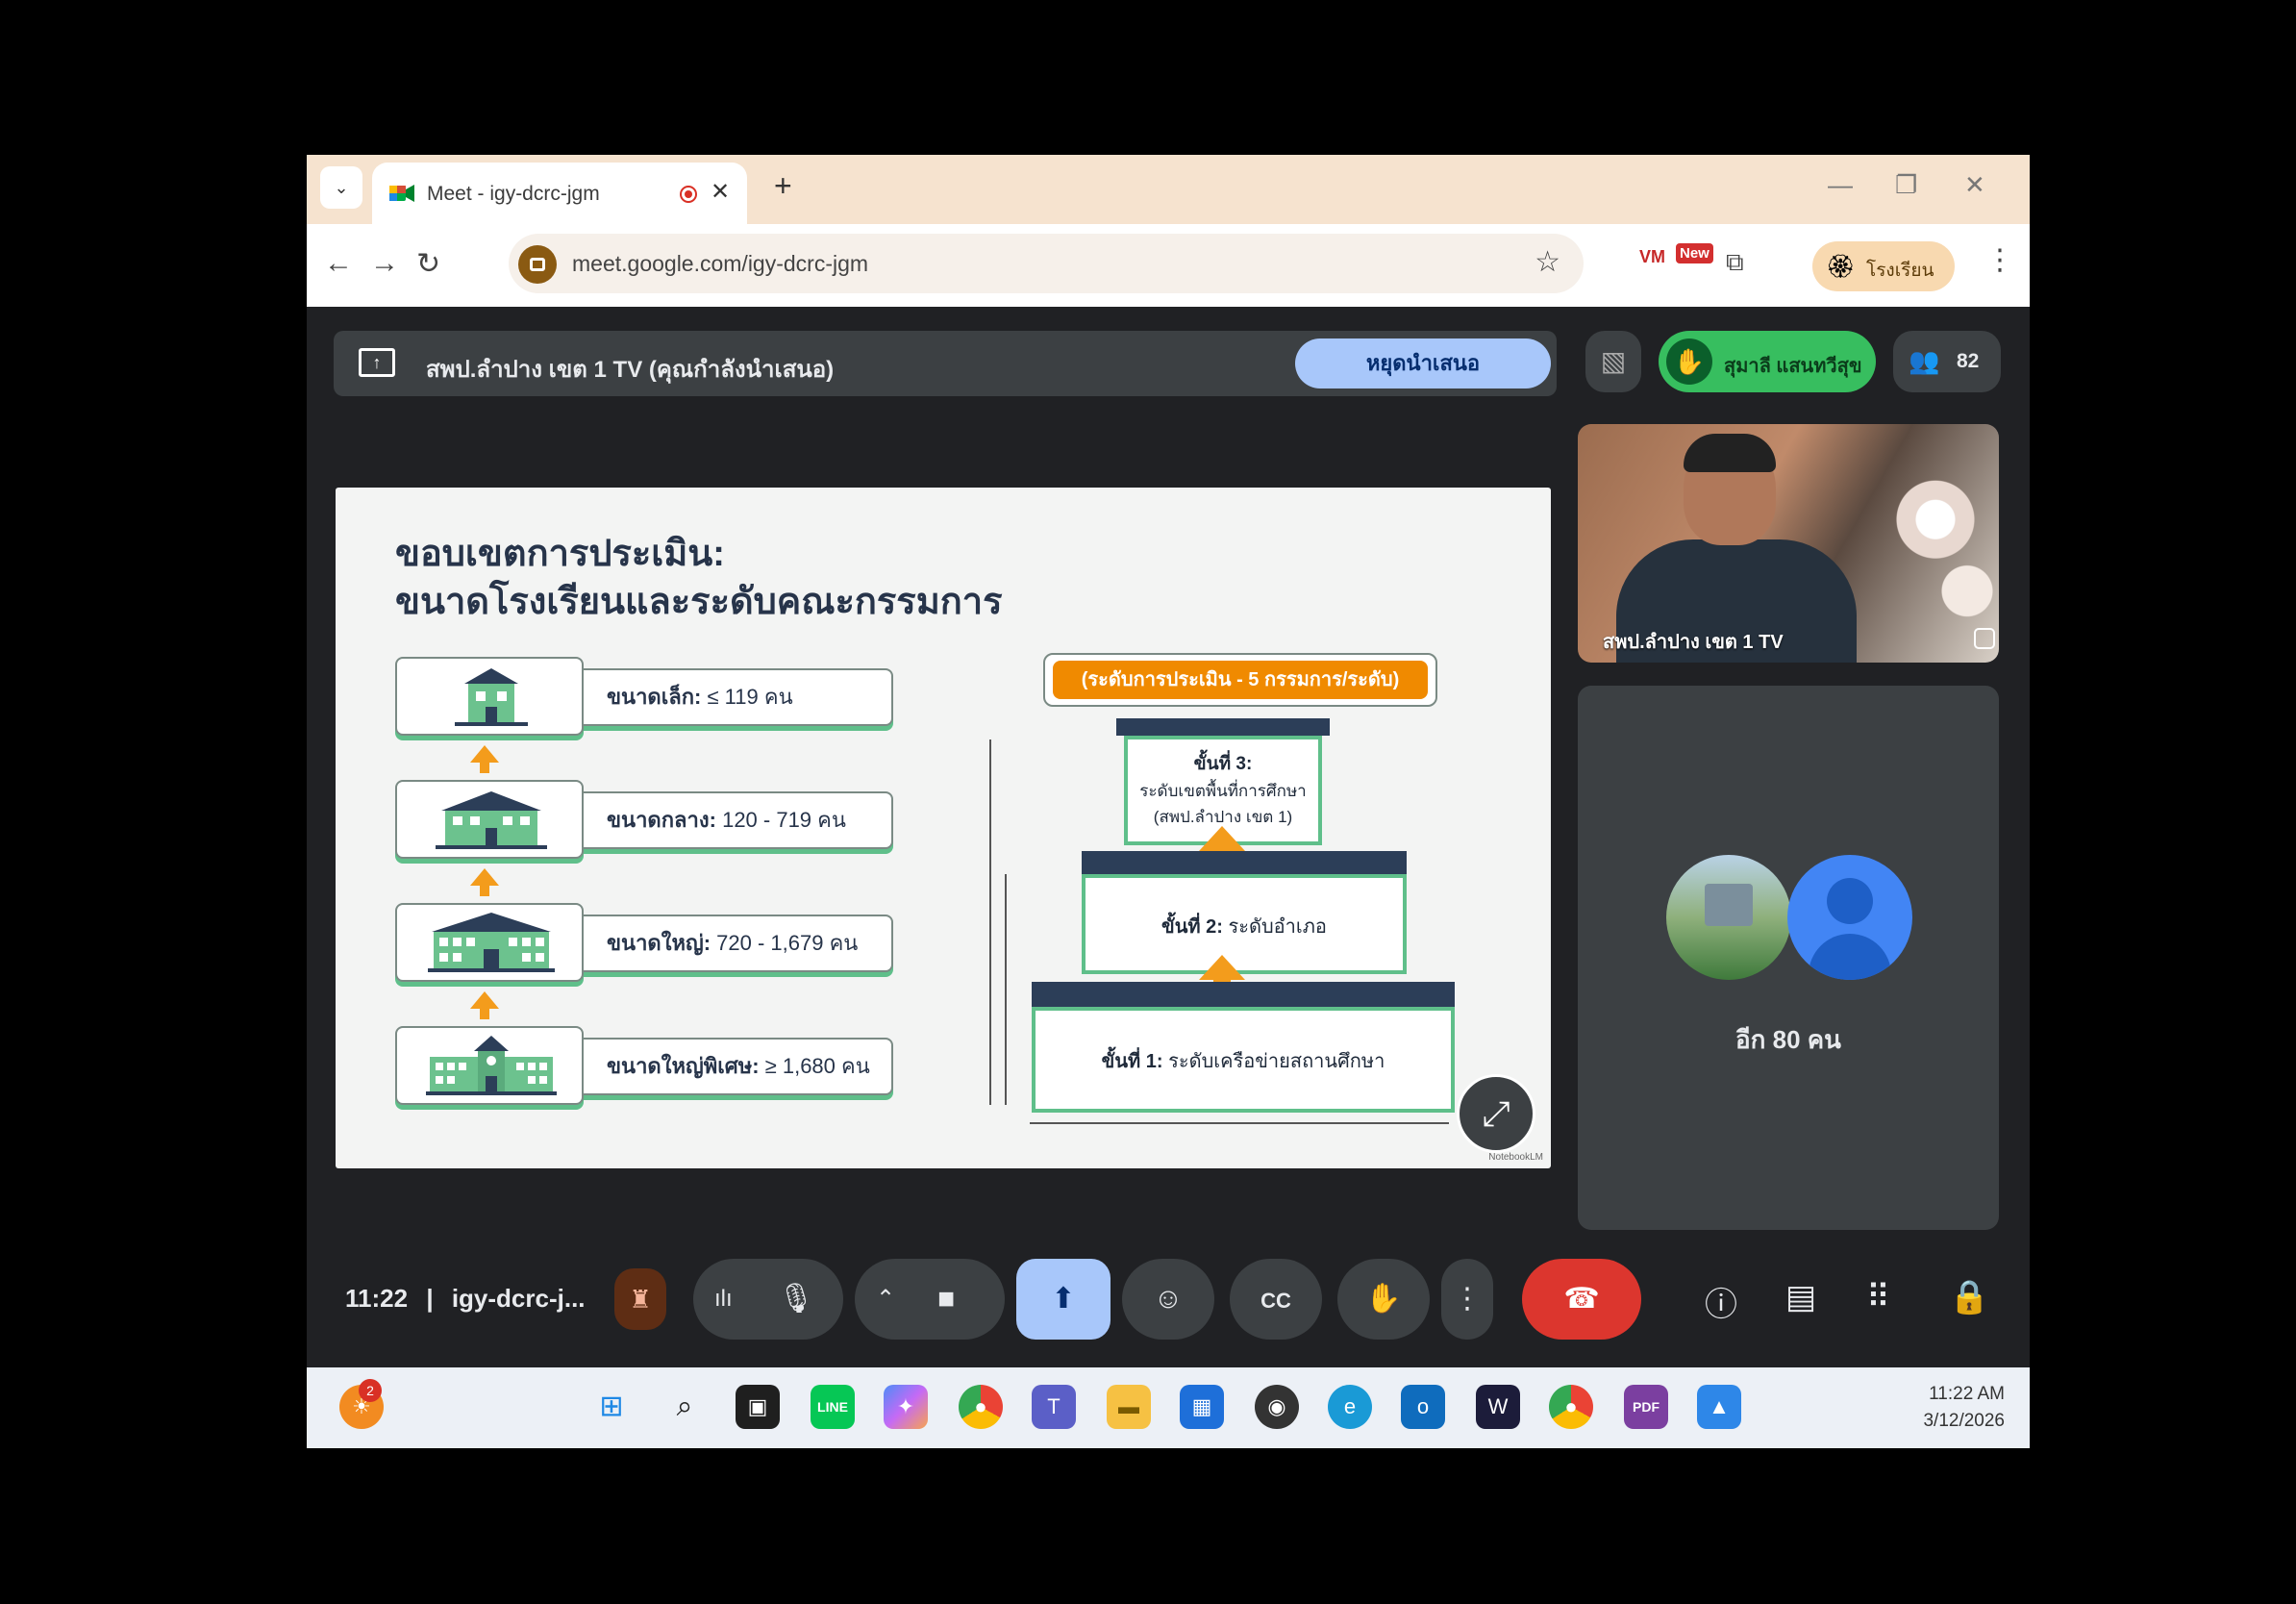 This screenshot has height=1604, width=2296. Describe the element at coordinates (1277, 927) in the screenshot. I see `step2-value: ระดับอำเภอ` at that location.